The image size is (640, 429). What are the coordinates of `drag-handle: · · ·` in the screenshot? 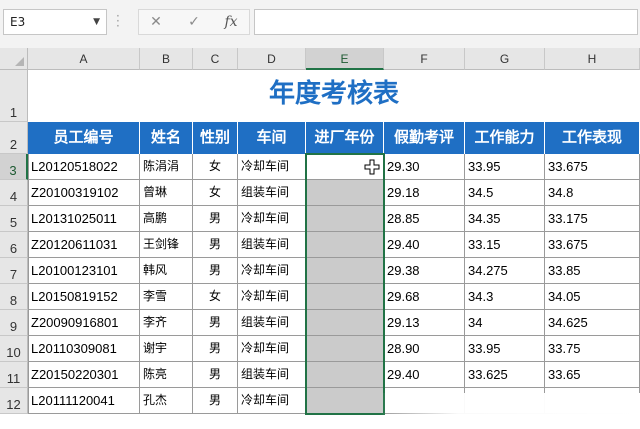 It's located at (118, 21).